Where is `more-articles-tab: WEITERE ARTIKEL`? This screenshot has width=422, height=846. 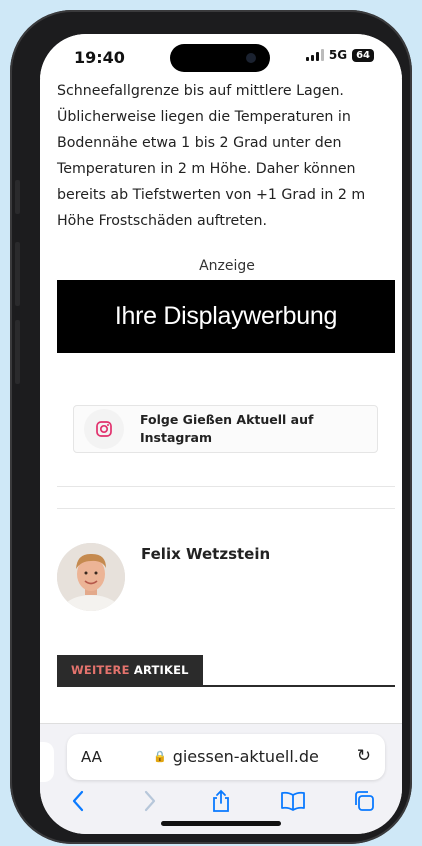 more-articles-tab: WEITERE ARTIKEL is located at coordinates (130, 670).